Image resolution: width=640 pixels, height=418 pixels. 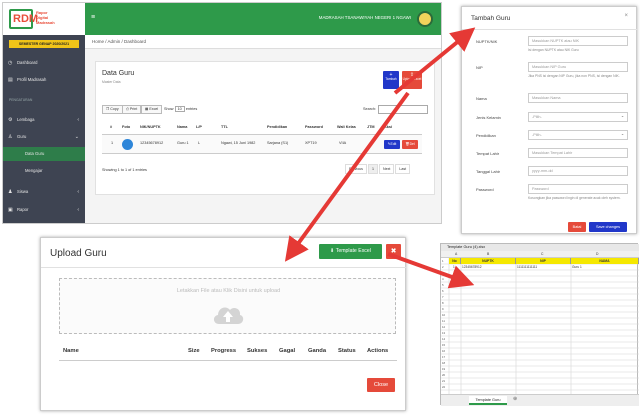 What do you see at coordinates (126, 127) in the screenshot?
I see `col-header: Foto` at bounding box center [126, 127].